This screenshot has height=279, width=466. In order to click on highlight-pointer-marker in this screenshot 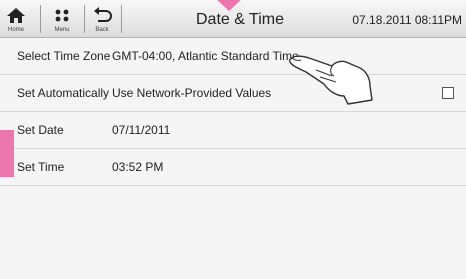, I will do `click(229, 5)`.